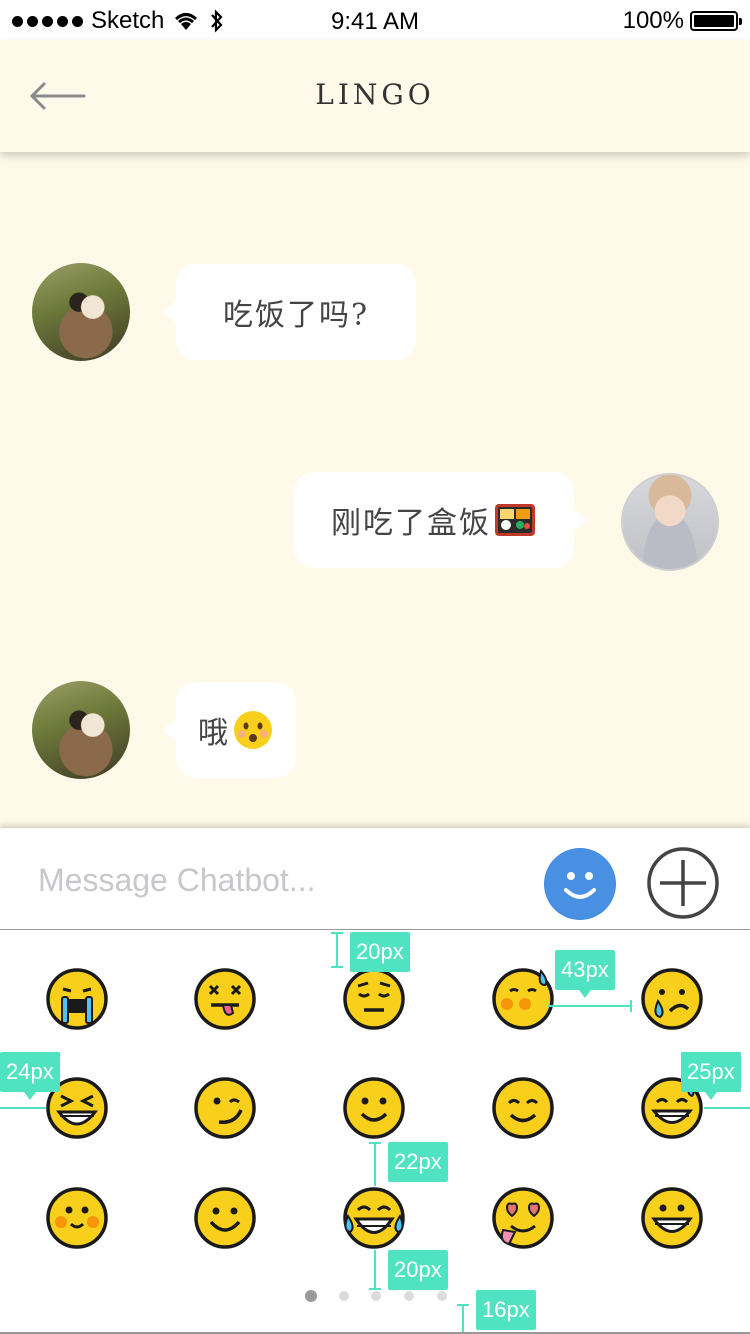 The width and height of the screenshot is (750, 1334). What do you see at coordinates (225, 999) in the screenshot?
I see `dizzy-face-icon` at bounding box center [225, 999].